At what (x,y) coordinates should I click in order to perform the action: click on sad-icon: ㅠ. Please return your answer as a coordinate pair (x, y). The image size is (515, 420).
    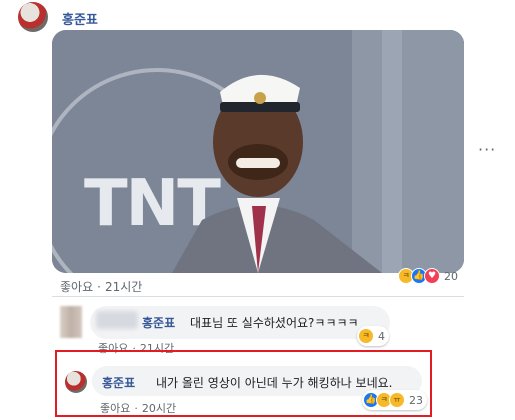
    Looking at the image, I should click on (397, 400).